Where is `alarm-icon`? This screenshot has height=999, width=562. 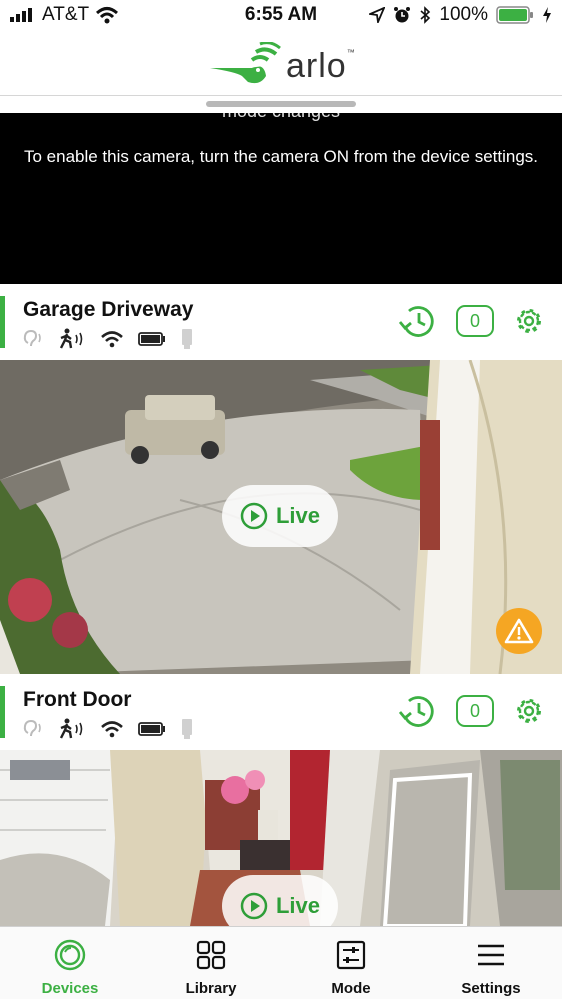
alarm-icon is located at coordinates (402, 15).